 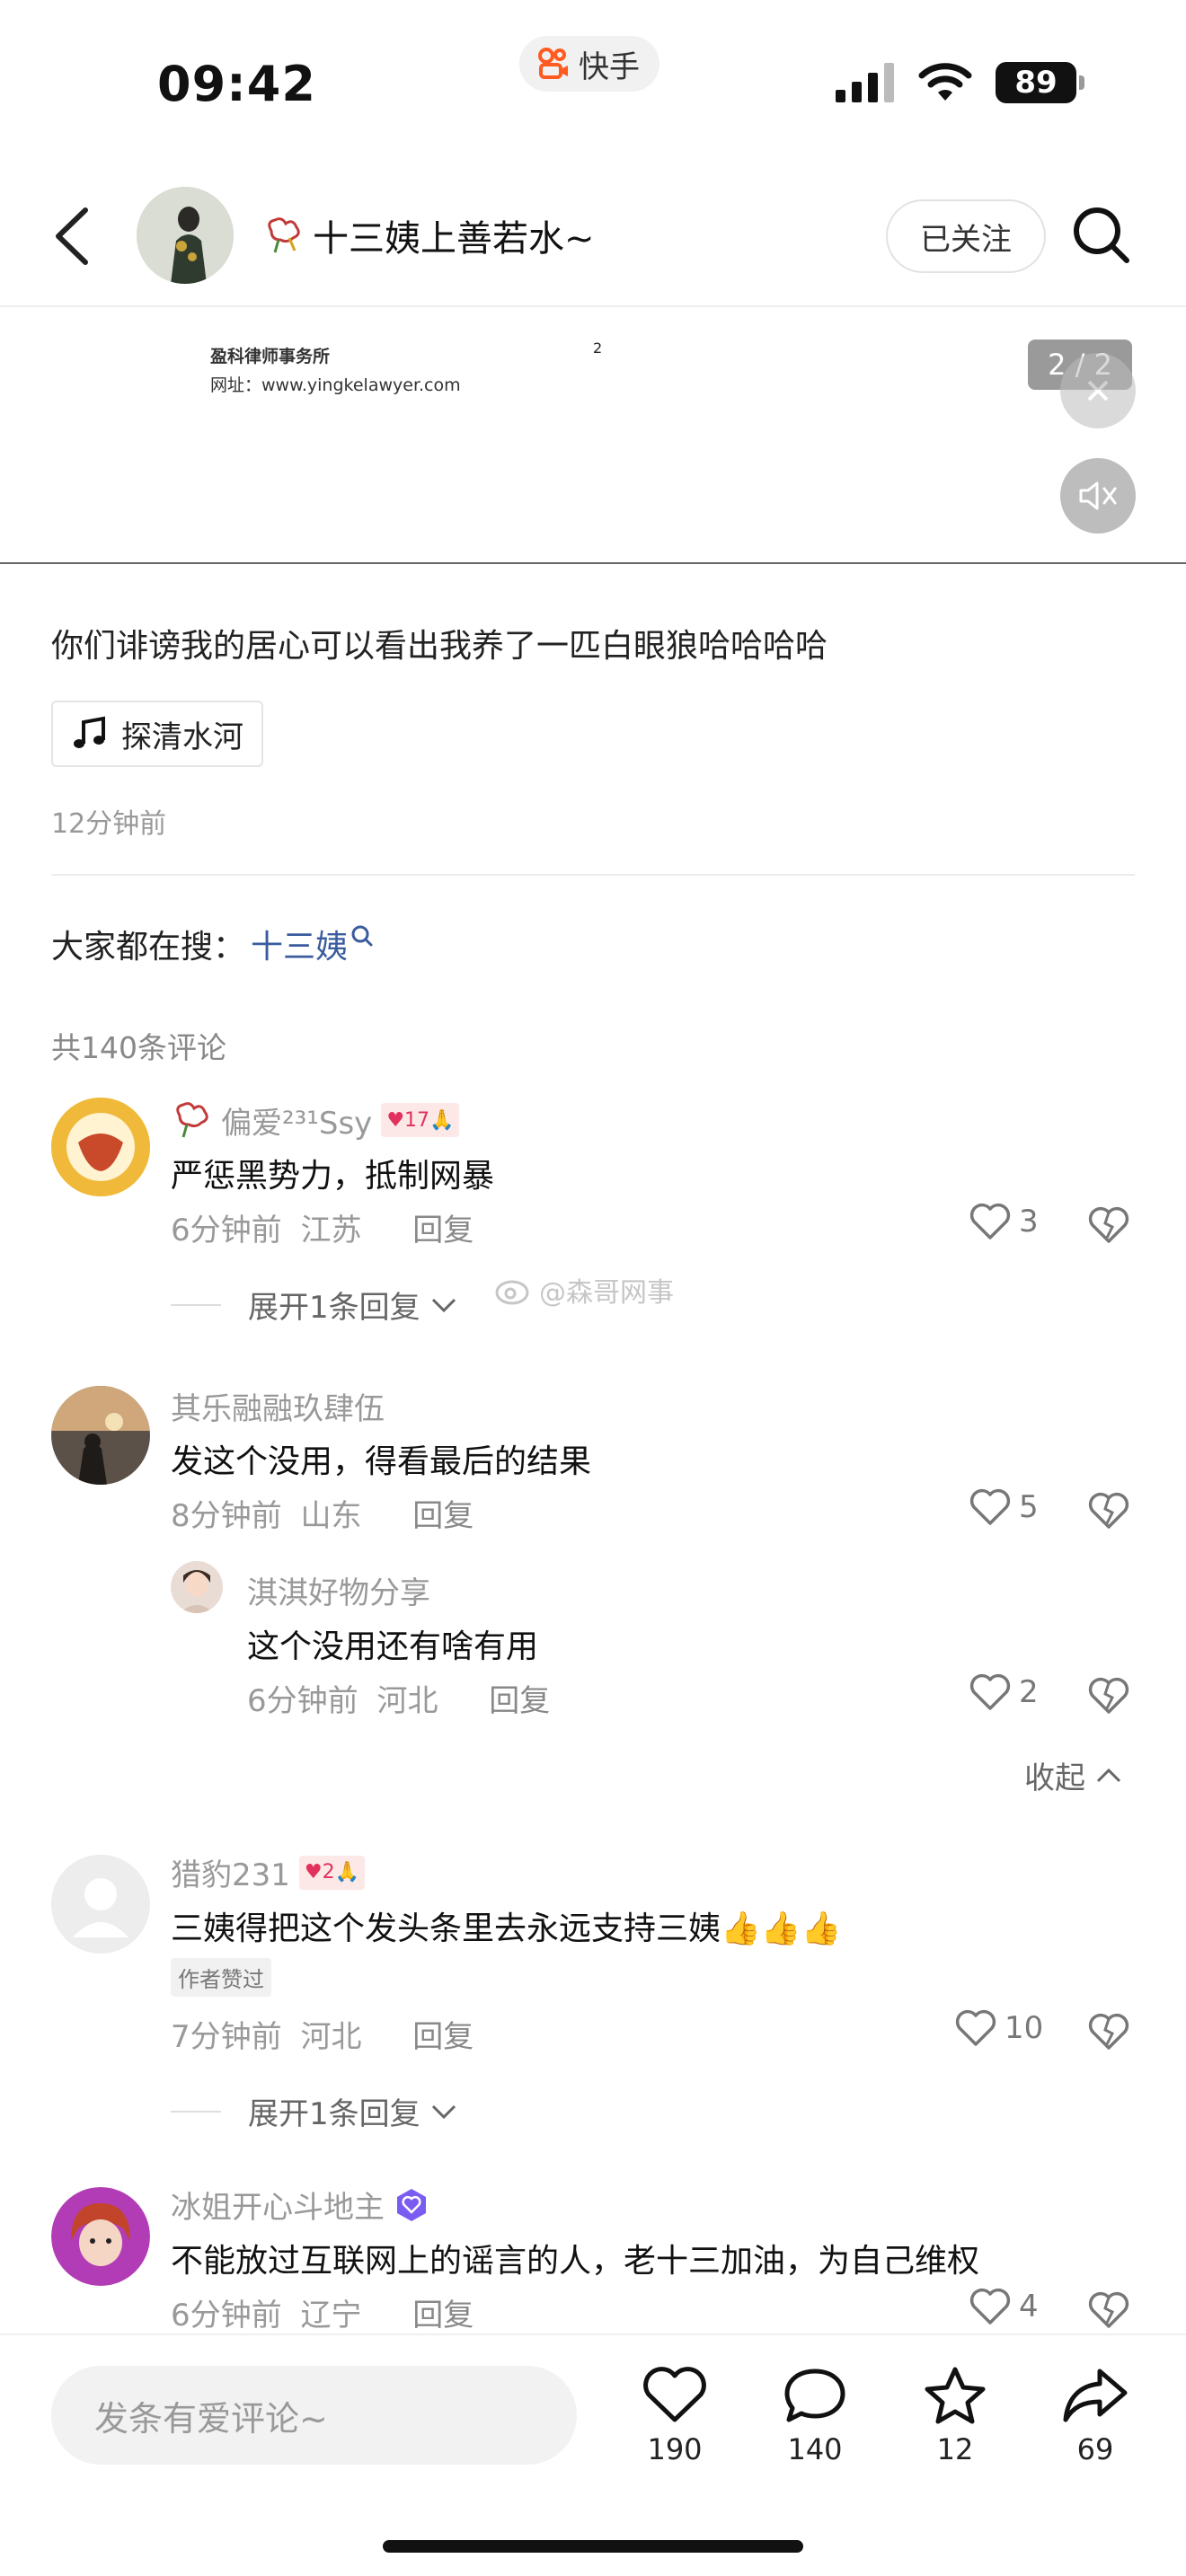 I want to click on follow-button: 已关注, so click(x=966, y=236).